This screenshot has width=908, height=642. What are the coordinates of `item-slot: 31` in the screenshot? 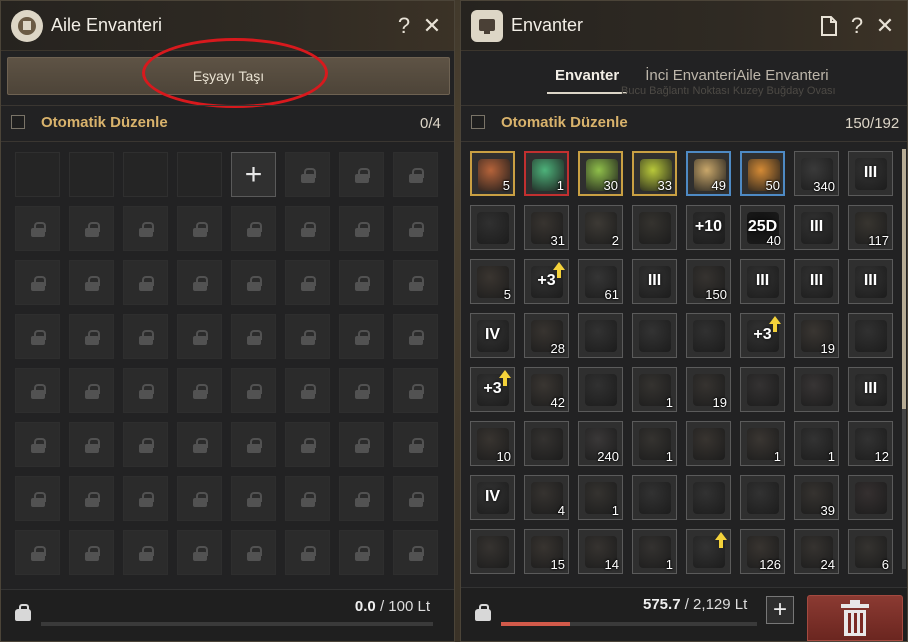 It's located at (546, 227).